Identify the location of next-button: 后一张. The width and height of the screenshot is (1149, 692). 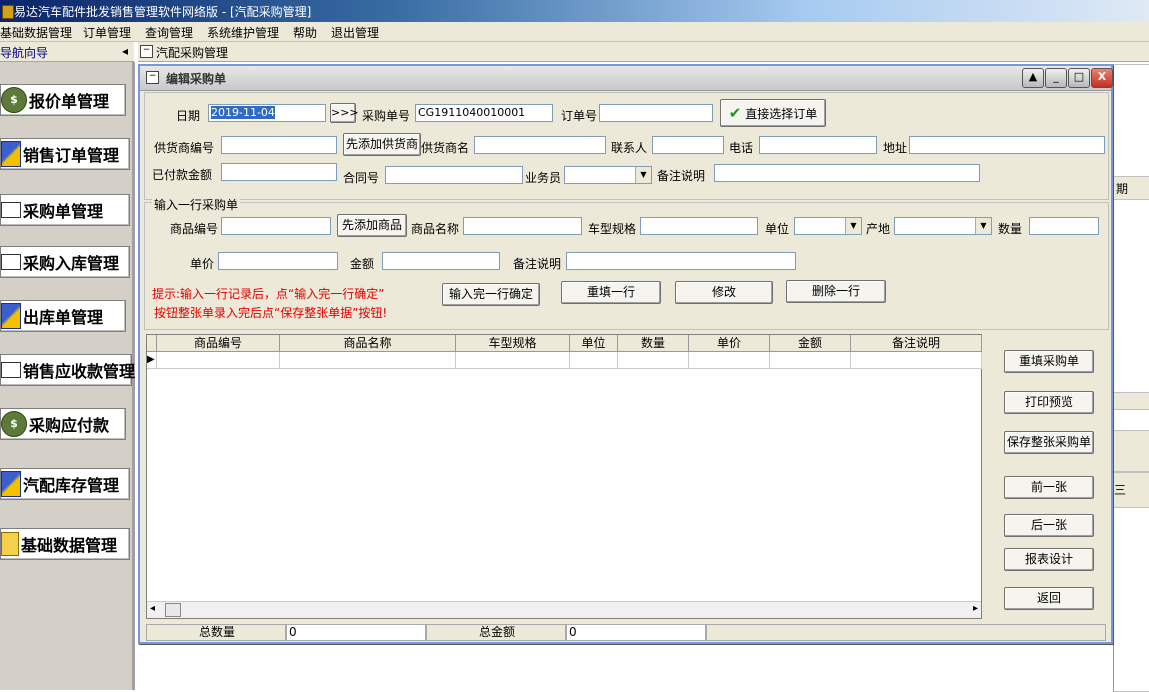
(1049, 525).